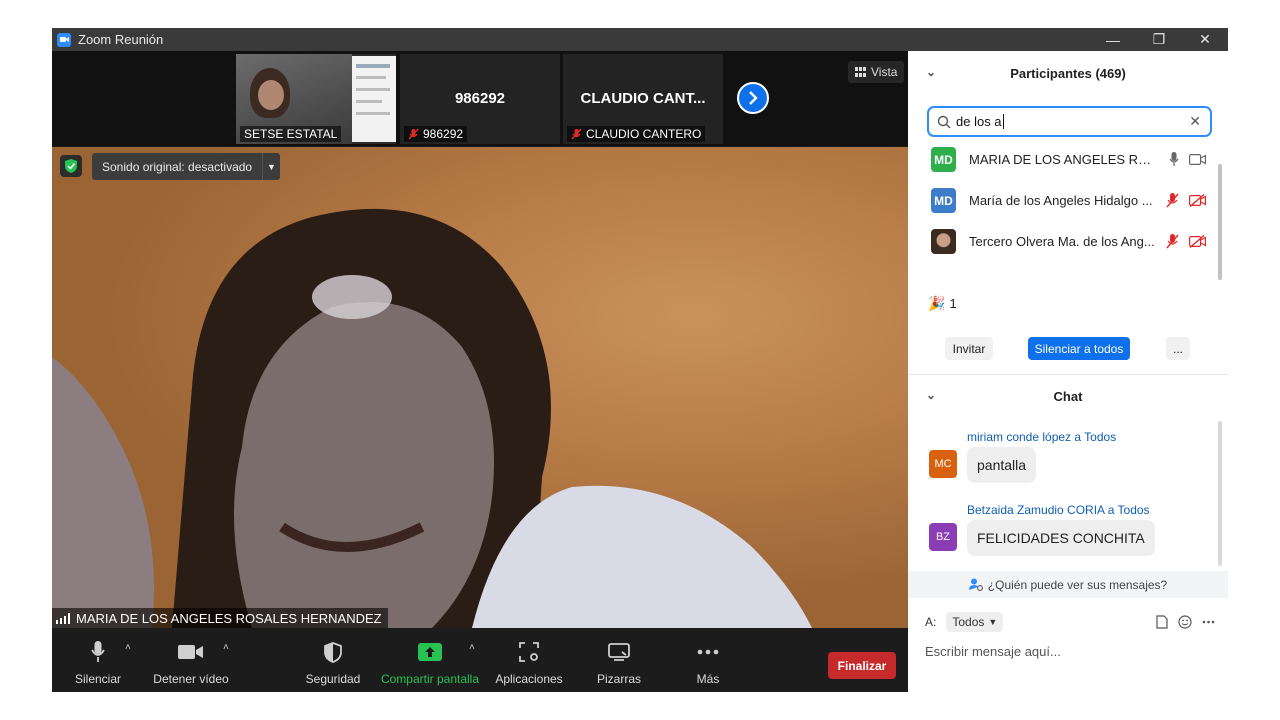 This screenshot has width=1280, height=720. I want to click on thumbnail-setse: SETSE ESTATAL, so click(316, 99).